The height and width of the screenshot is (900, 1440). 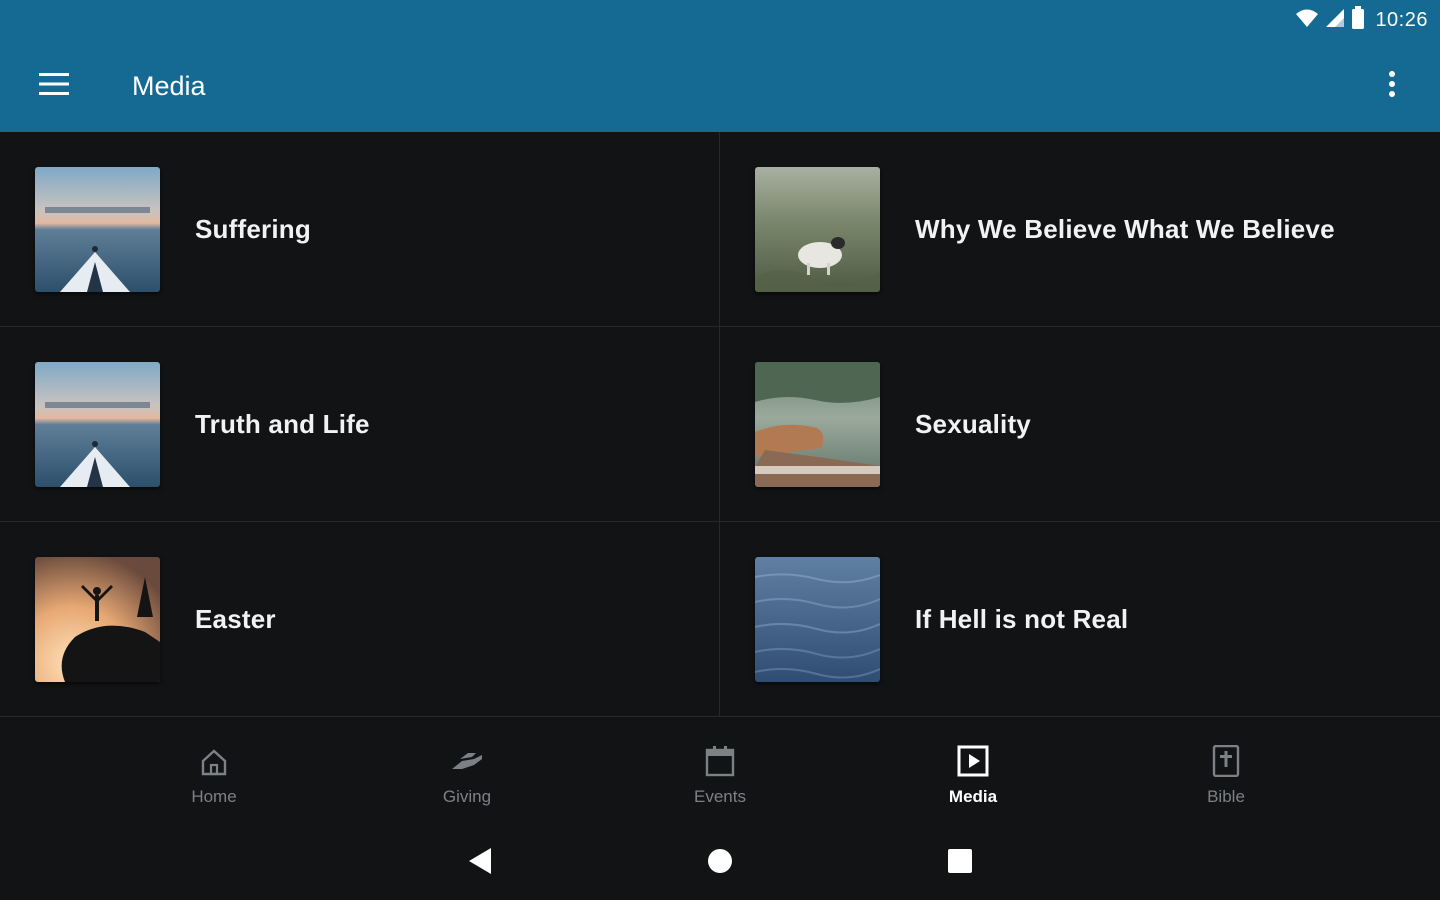 I want to click on home-circle-icon, so click(x=720, y=863).